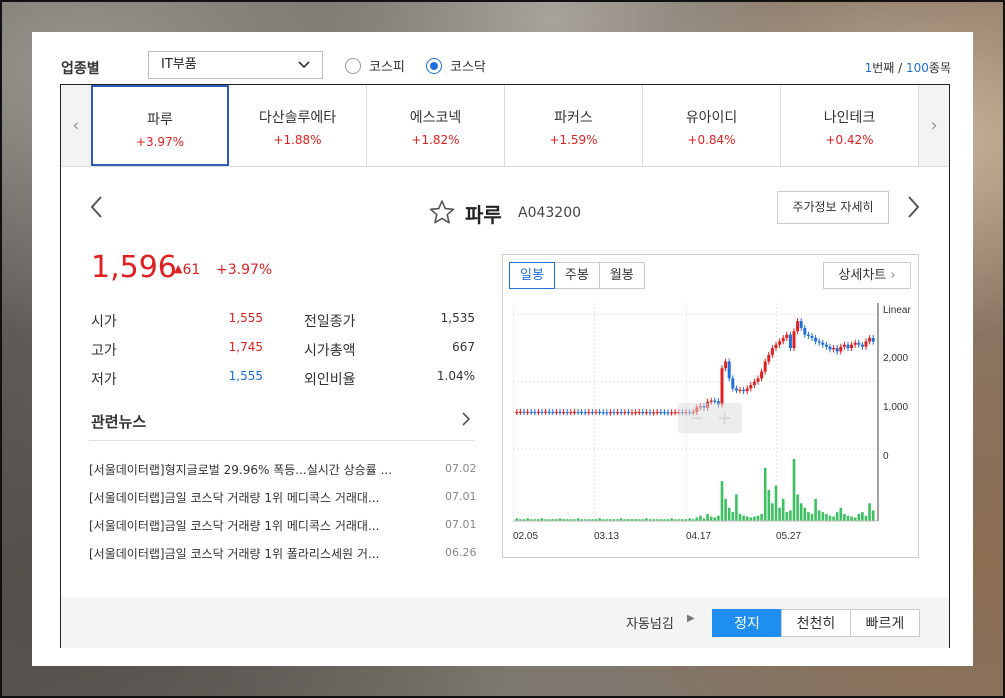 This screenshot has width=1005, height=698. Describe the element at coordinates (375, 65) in the screenshot. I see `radio-kospi: 코스피` at that location.